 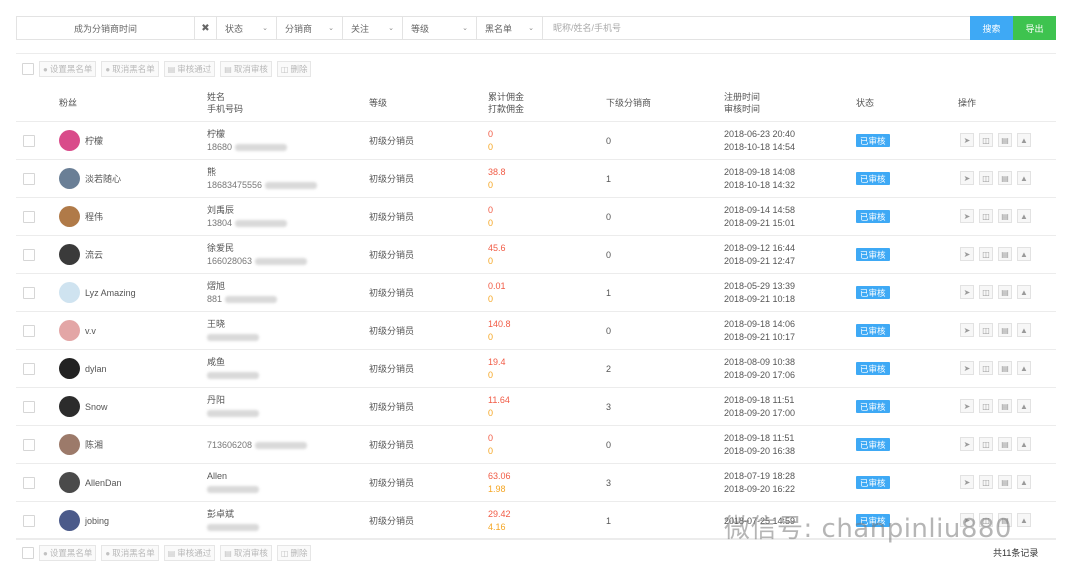 What do you see at coordinates (250, 553) in the screenshot?
I see `cancel-approve-label: 取消审核` at bounding box center [250, 553].